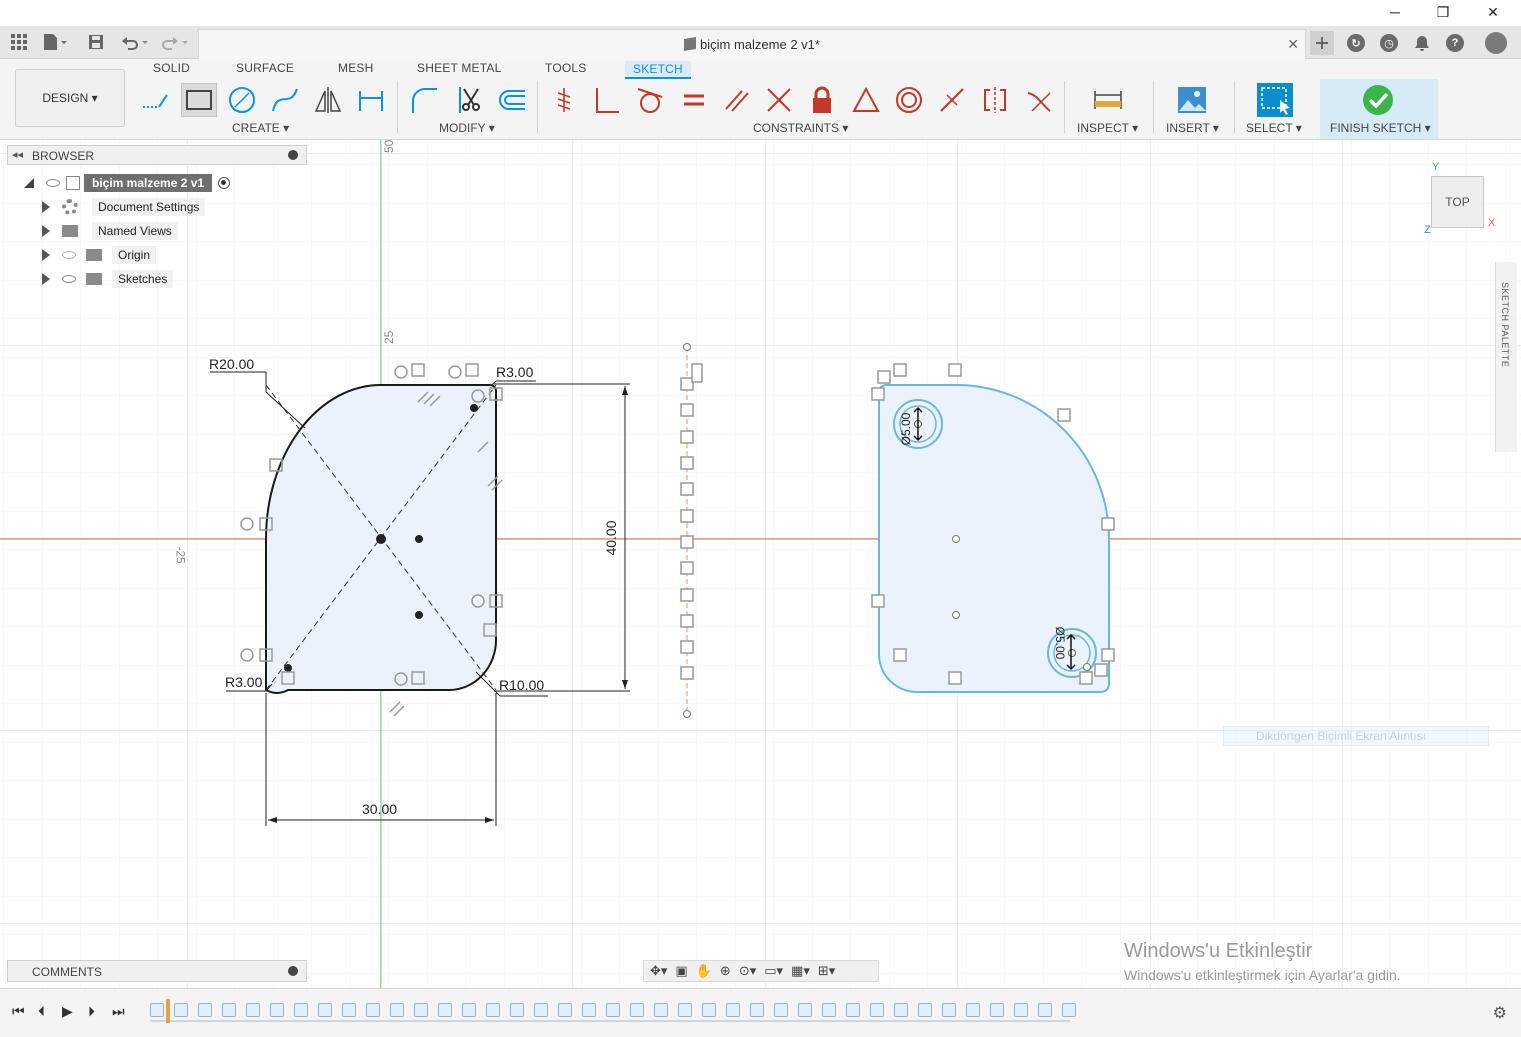 The width and height of the screenshot is (1521, 1037). Describe the element at coordinates (521, 685) in the screenshot. I see `radius-dim-r10: R10.00` at that location.